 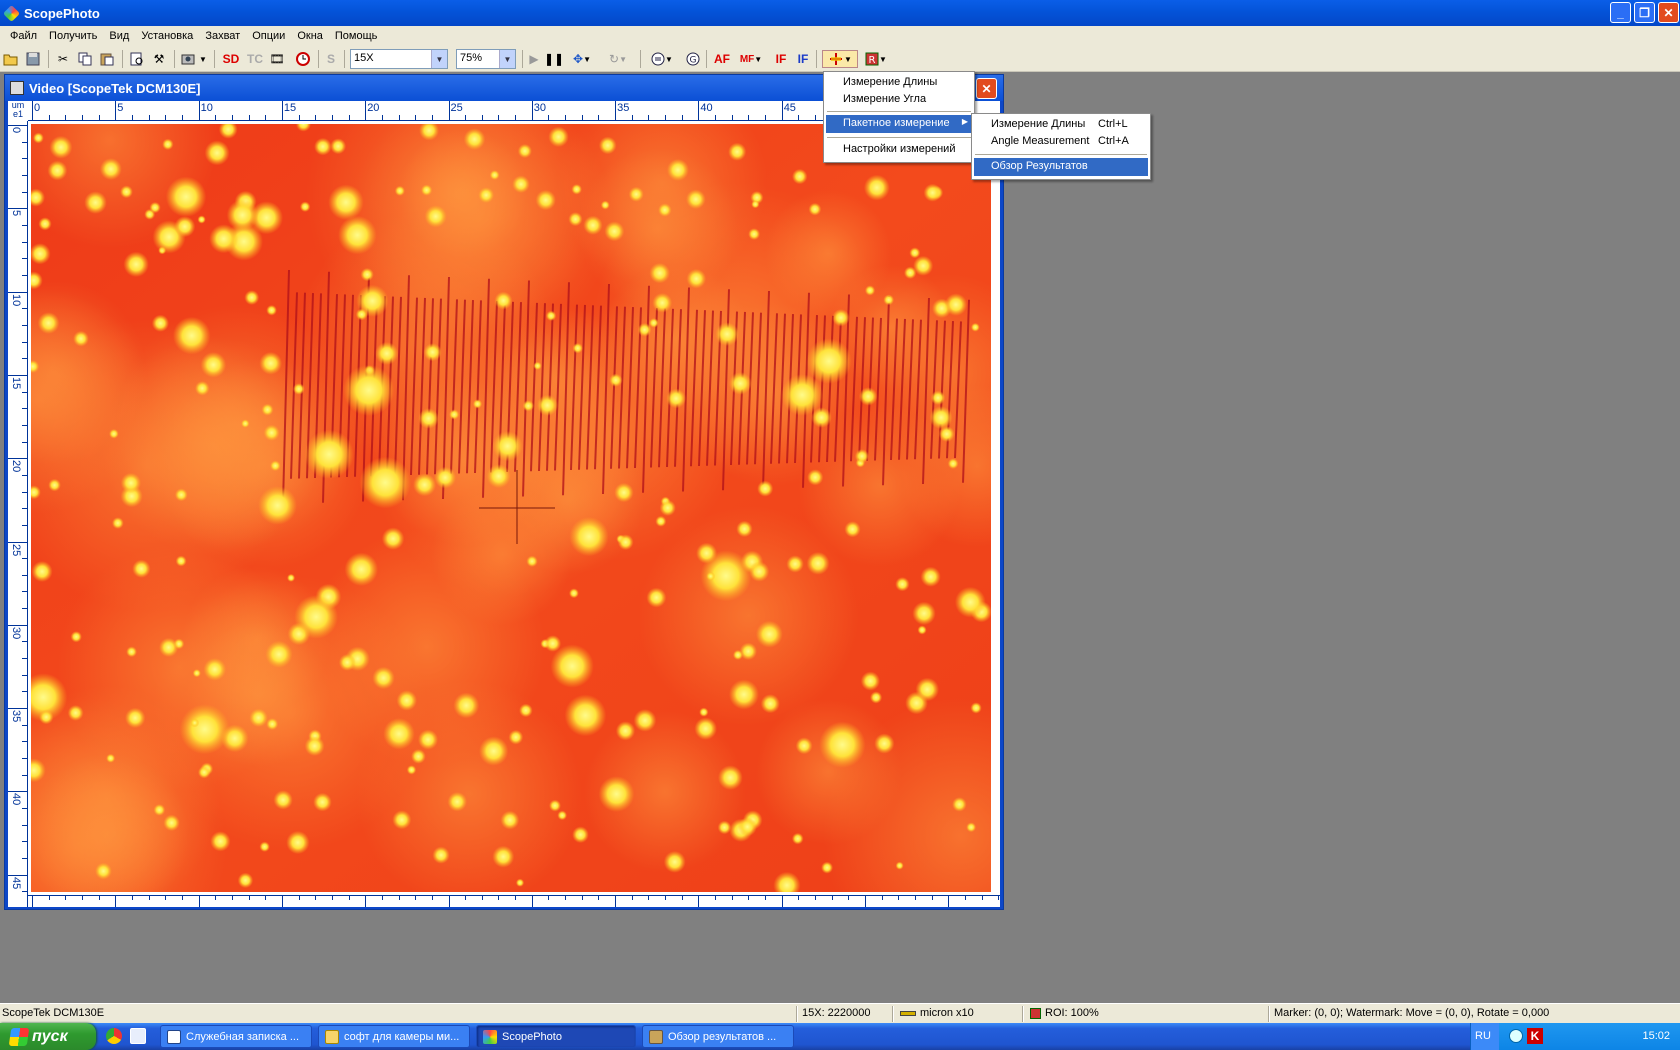 What do you see at coordinates (899, 100) in the screenshot?
I see `menu-item-angle-measure: Измерение Угла` at bounding box center [899, 100].